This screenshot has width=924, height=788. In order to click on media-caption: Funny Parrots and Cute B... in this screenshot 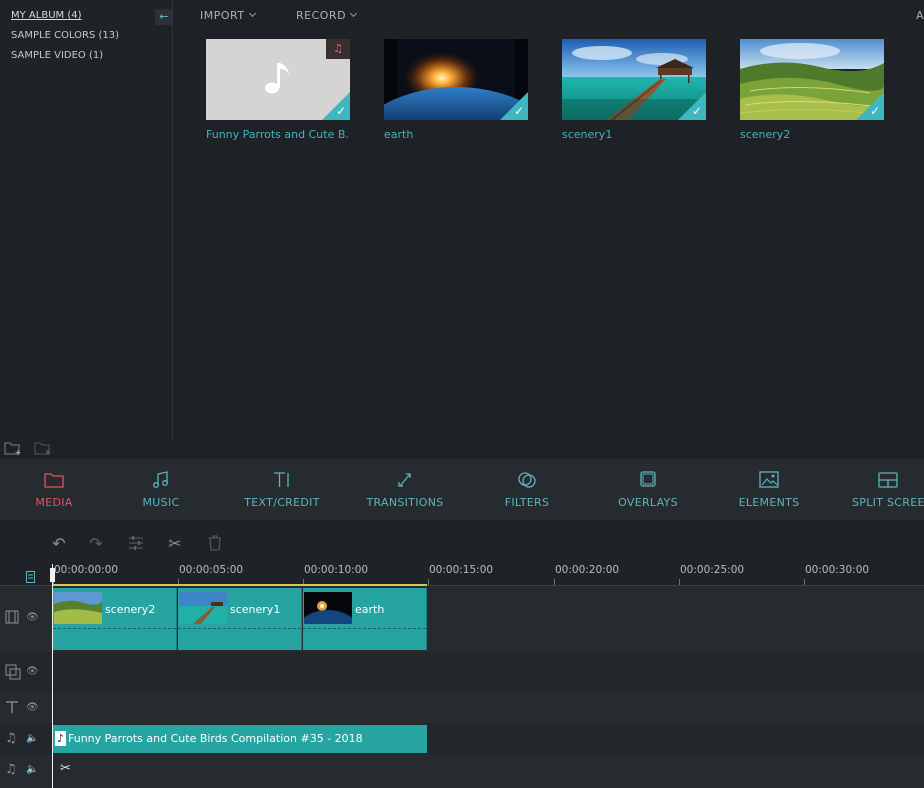, I will do `click(278, 134)`.